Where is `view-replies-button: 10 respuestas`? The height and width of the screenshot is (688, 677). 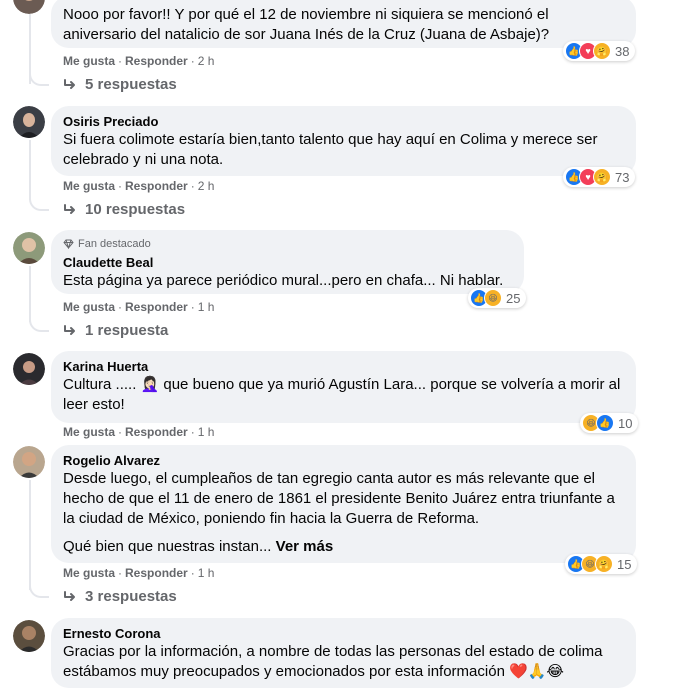 view-replies-button: 10 respuestas is located at coordinates (124, 210).